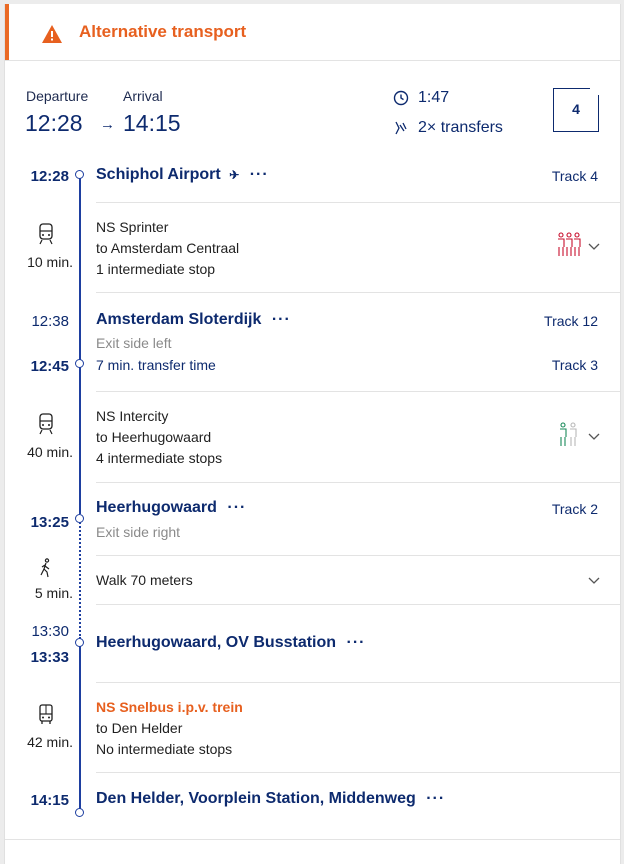  Describe the element at coordinates (49, 176) in the screenshot. I see `stop-time: 12:28` at that location.